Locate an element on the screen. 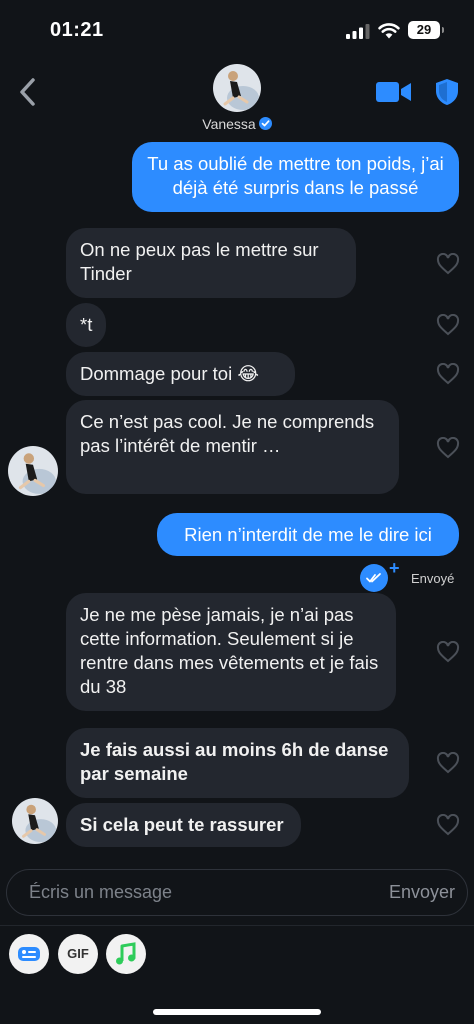 The height and width of the screenshot is (1024, 474). battery-indicator: 29 is located at coordinates (426, 30).